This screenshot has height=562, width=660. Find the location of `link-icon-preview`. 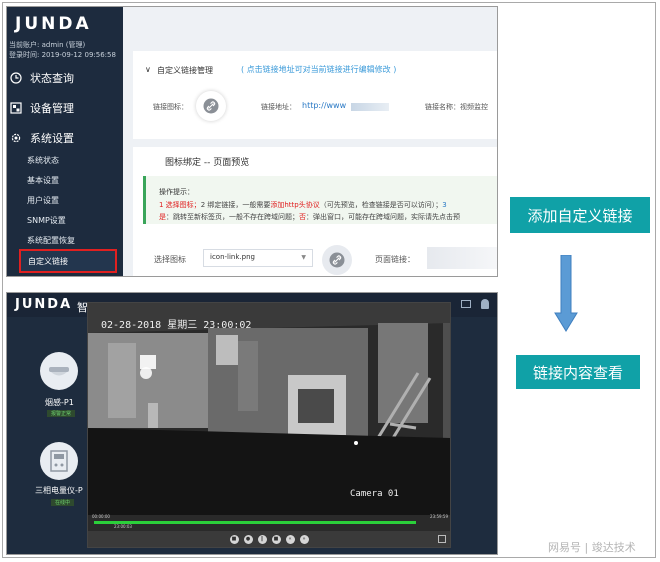

link-icon-preview is located at coordinates (211, 106).